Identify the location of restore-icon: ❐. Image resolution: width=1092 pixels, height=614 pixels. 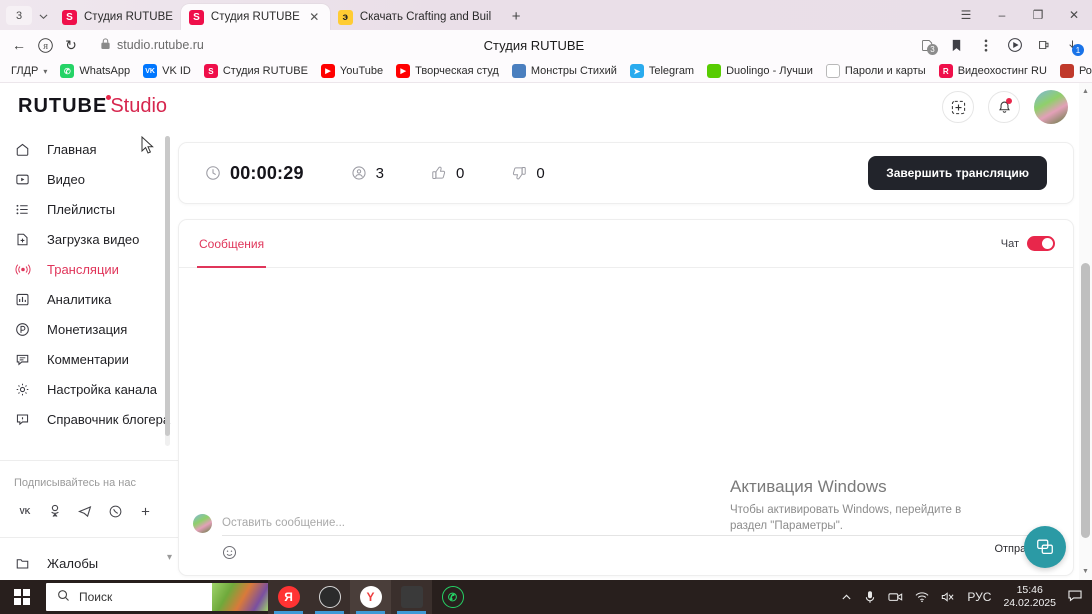
(1038, 15).